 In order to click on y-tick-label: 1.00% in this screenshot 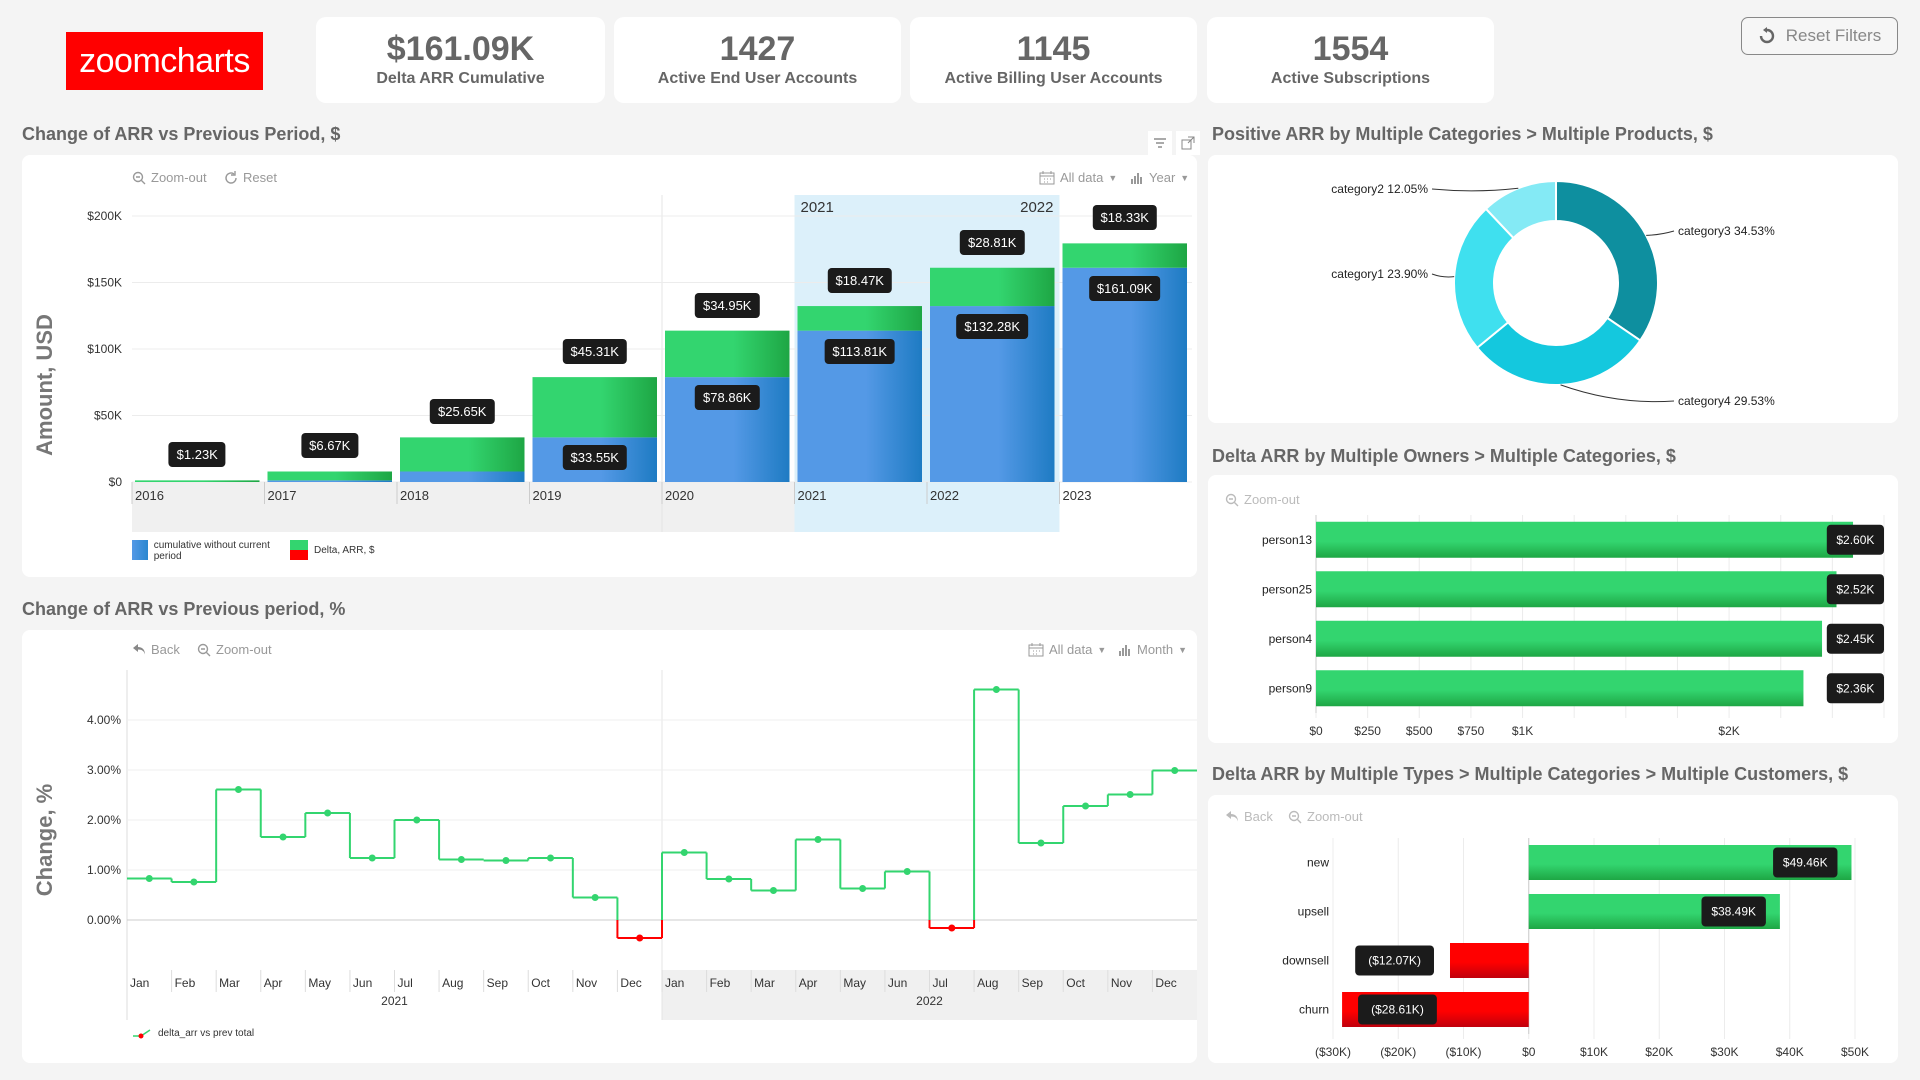, I will do `click(104, 870)`.